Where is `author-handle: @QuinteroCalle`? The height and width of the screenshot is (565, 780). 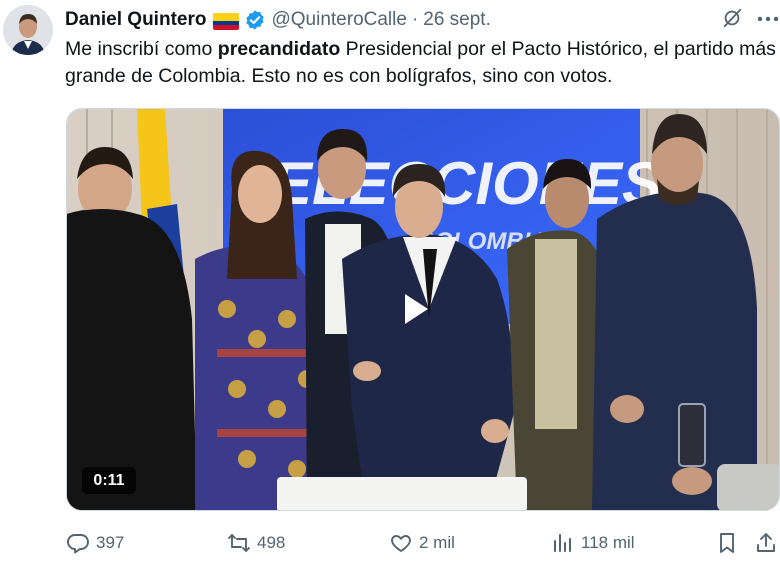 author-handle: @QuinteroCalle is located at coordinates (338, 20).